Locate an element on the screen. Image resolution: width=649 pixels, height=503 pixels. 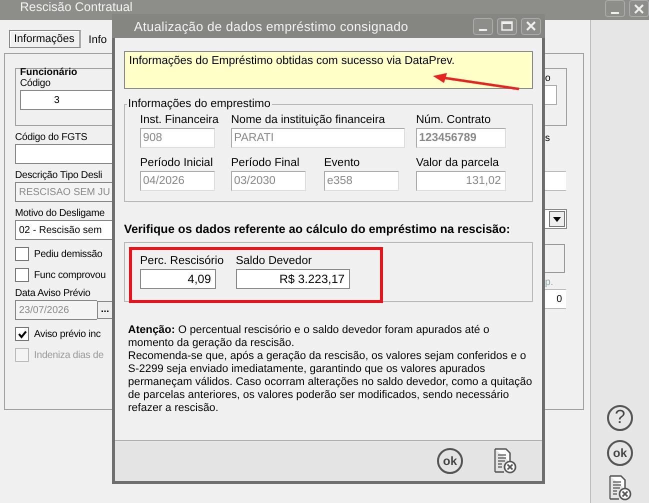
help-button: ? is located at coordinates (620, 418).